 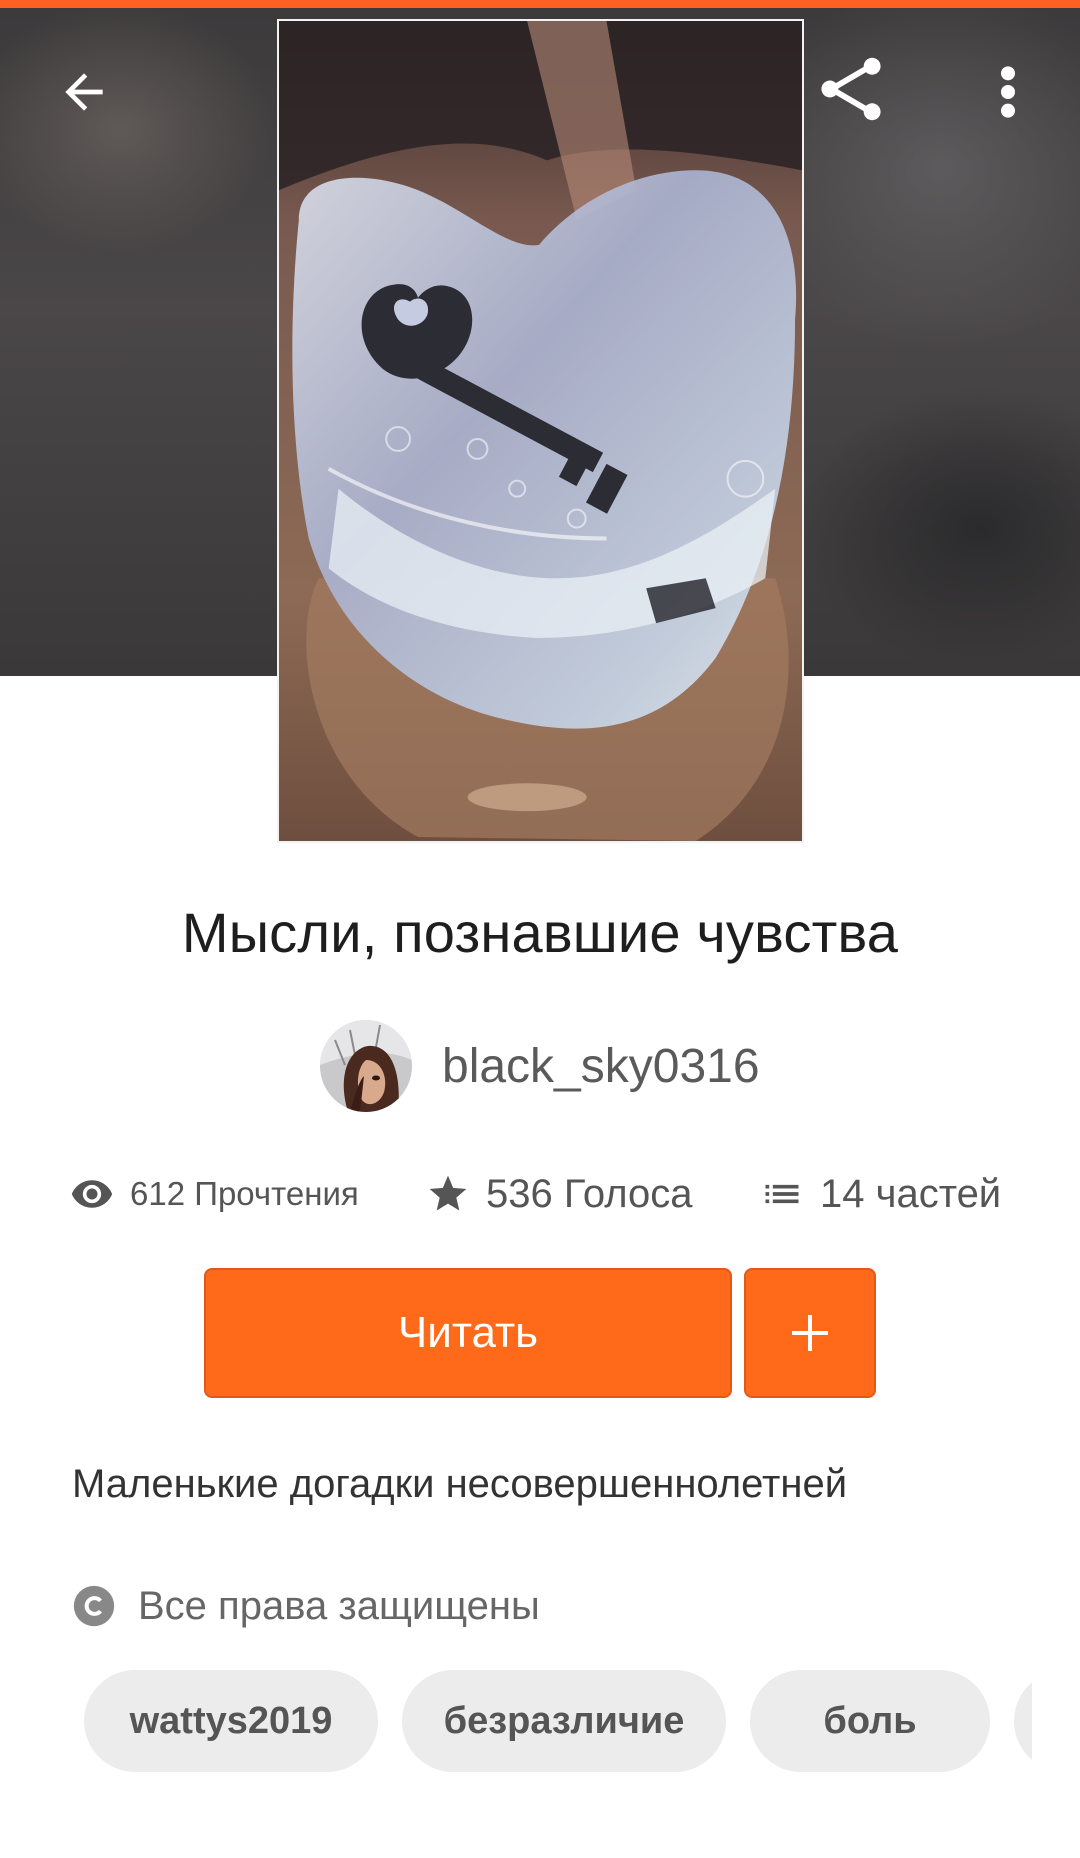 I want to click on reads-stat: 612 Прочтения, so click(x=214, y=1194).